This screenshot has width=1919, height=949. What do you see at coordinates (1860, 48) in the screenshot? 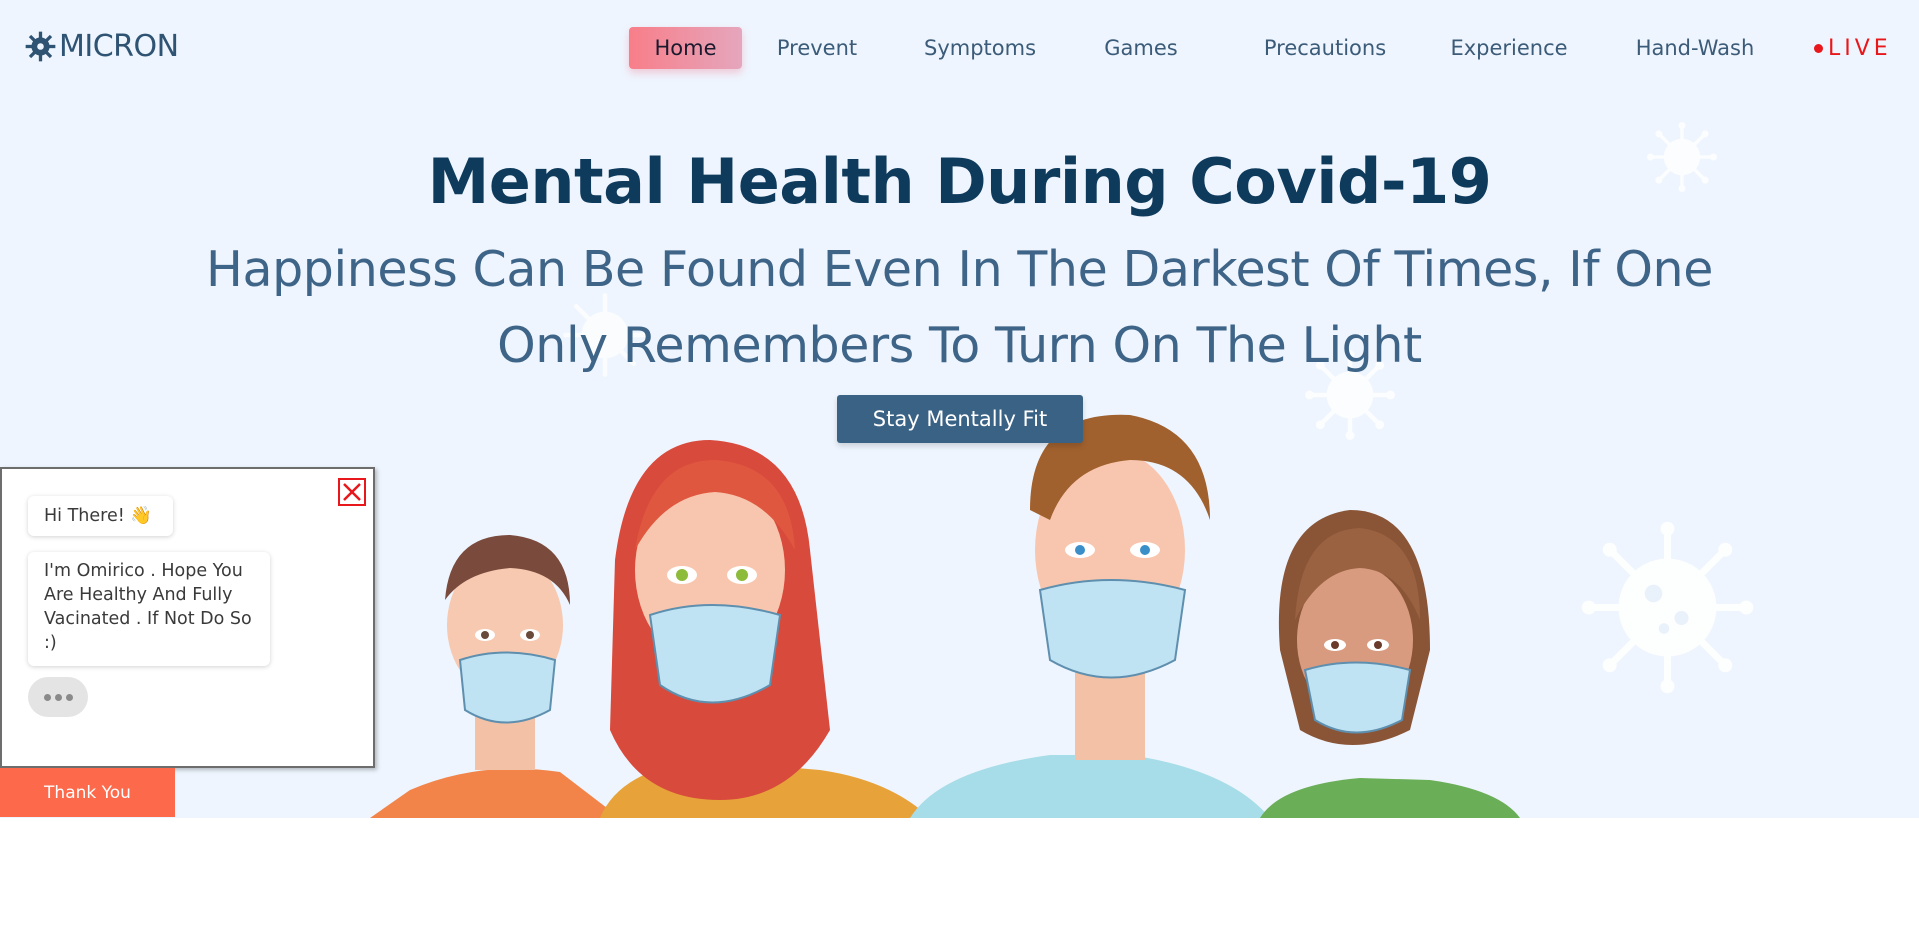
I see `live-label: LIVE` at bounding box center [1860, 48].